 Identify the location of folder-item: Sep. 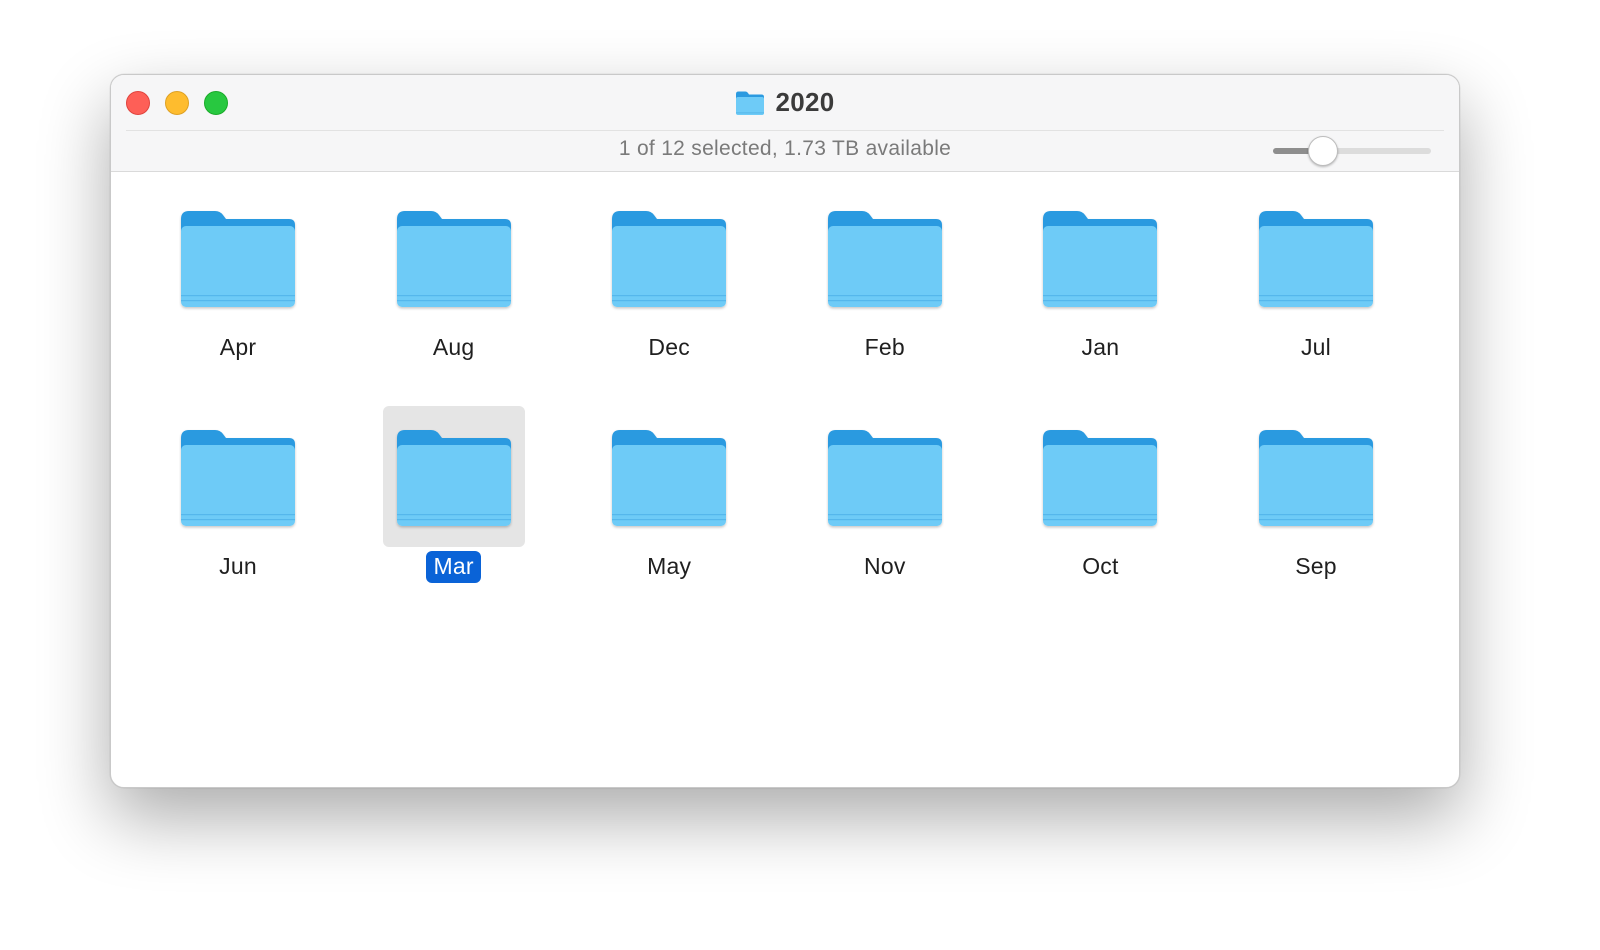
(1316, 491).